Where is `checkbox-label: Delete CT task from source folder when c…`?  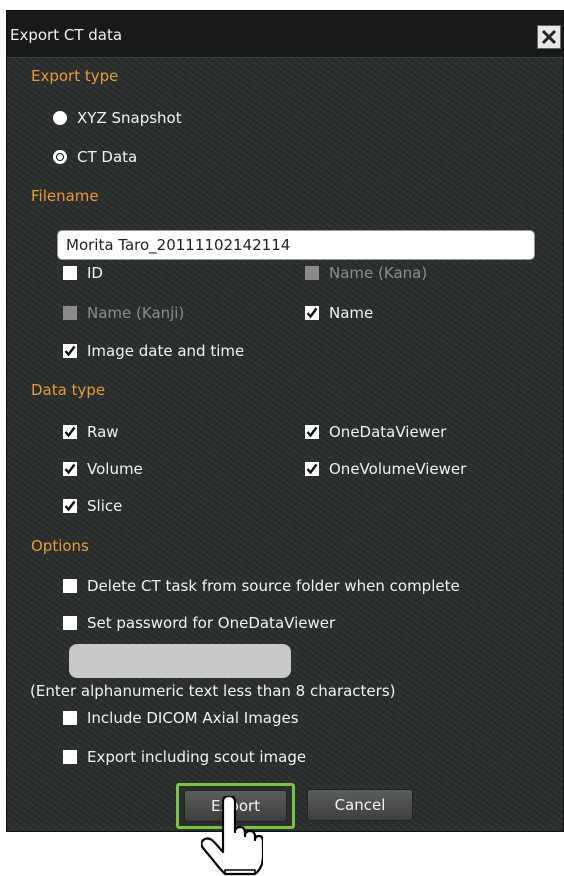
checkbox-label: Delete CT task from source folder when c… is located at coordinates (273, 586).